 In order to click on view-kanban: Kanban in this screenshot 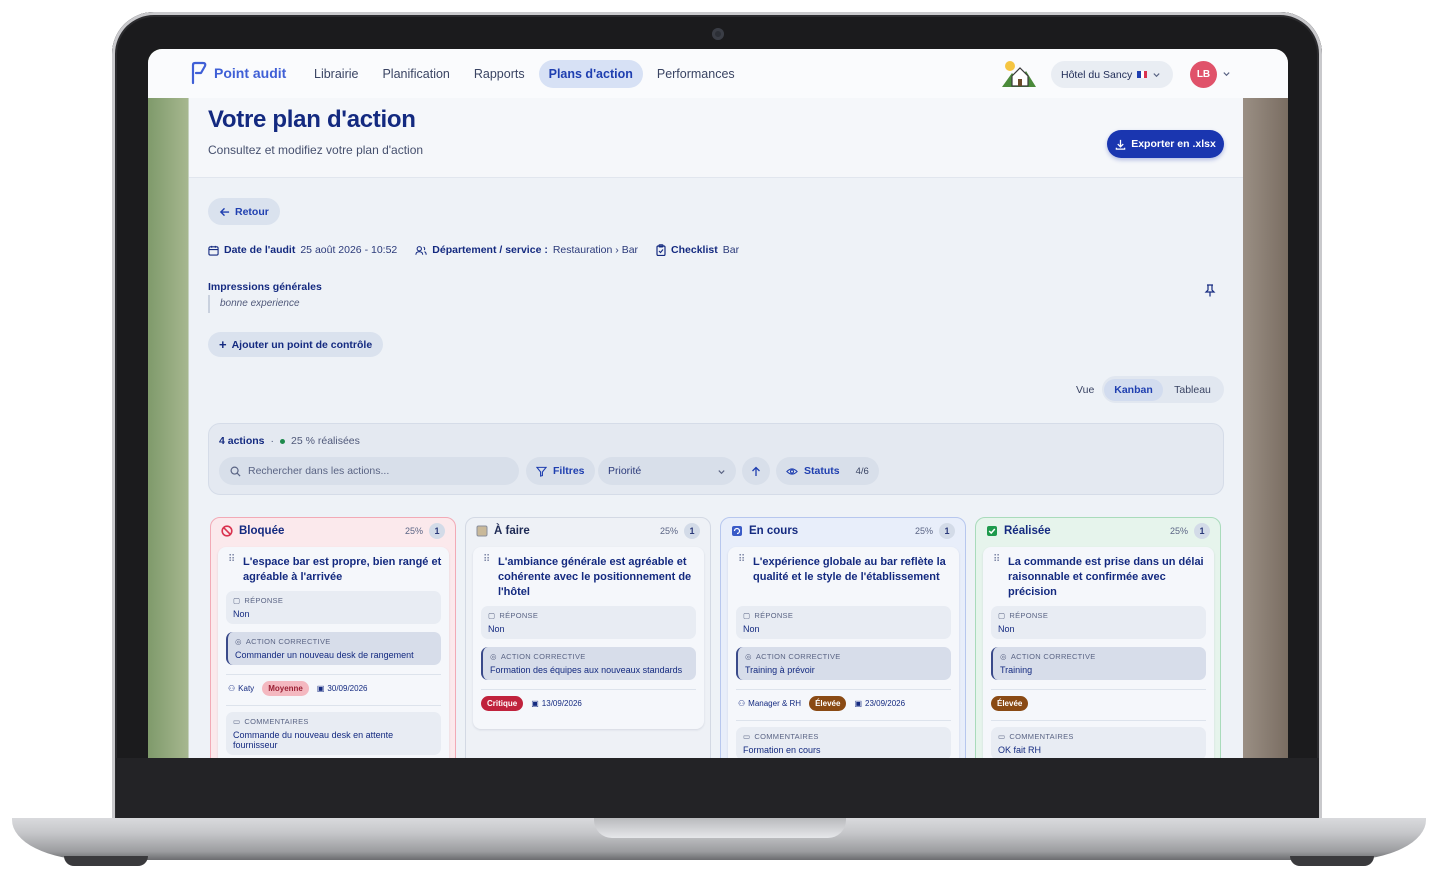, I will do `click(1133, 389)`.